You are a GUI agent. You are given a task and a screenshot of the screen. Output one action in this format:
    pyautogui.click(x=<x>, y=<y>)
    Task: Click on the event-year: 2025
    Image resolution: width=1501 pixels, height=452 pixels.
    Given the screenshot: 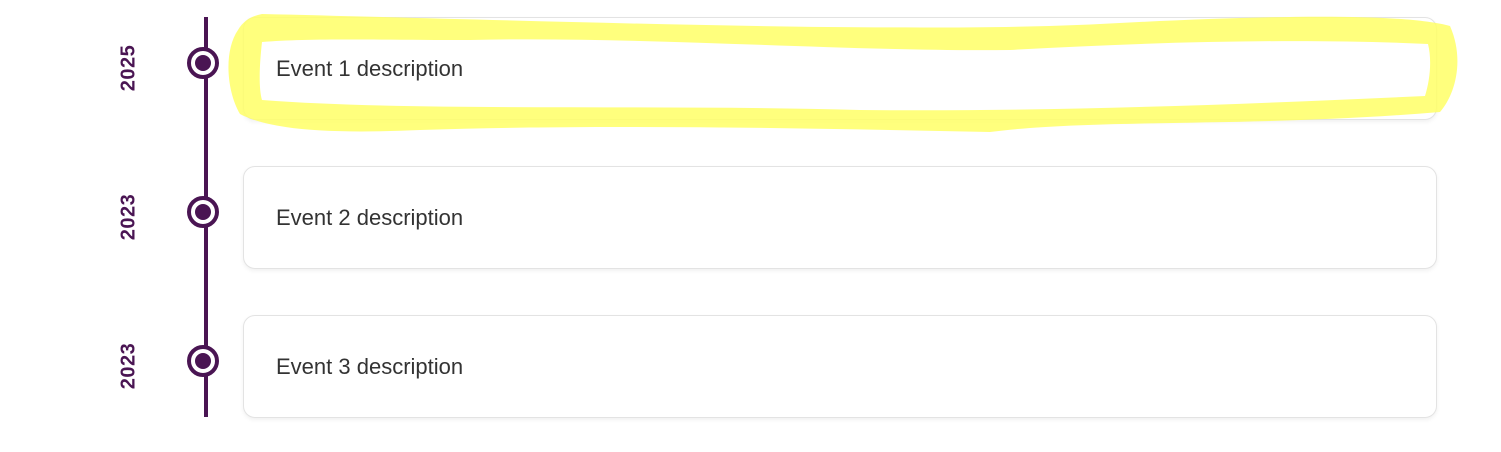 What is the action you would take?
    pyautogui.click(x=128, y=68)
    